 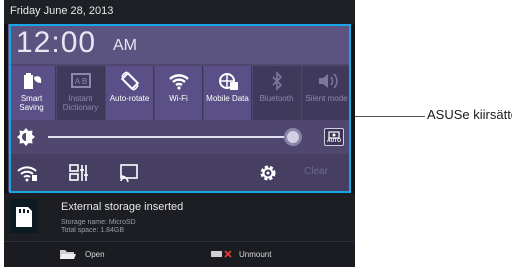 What do you see at coordinates (26, 139) in the screenshot?
I see `brightness-icon` at bounding box center [26, 139].